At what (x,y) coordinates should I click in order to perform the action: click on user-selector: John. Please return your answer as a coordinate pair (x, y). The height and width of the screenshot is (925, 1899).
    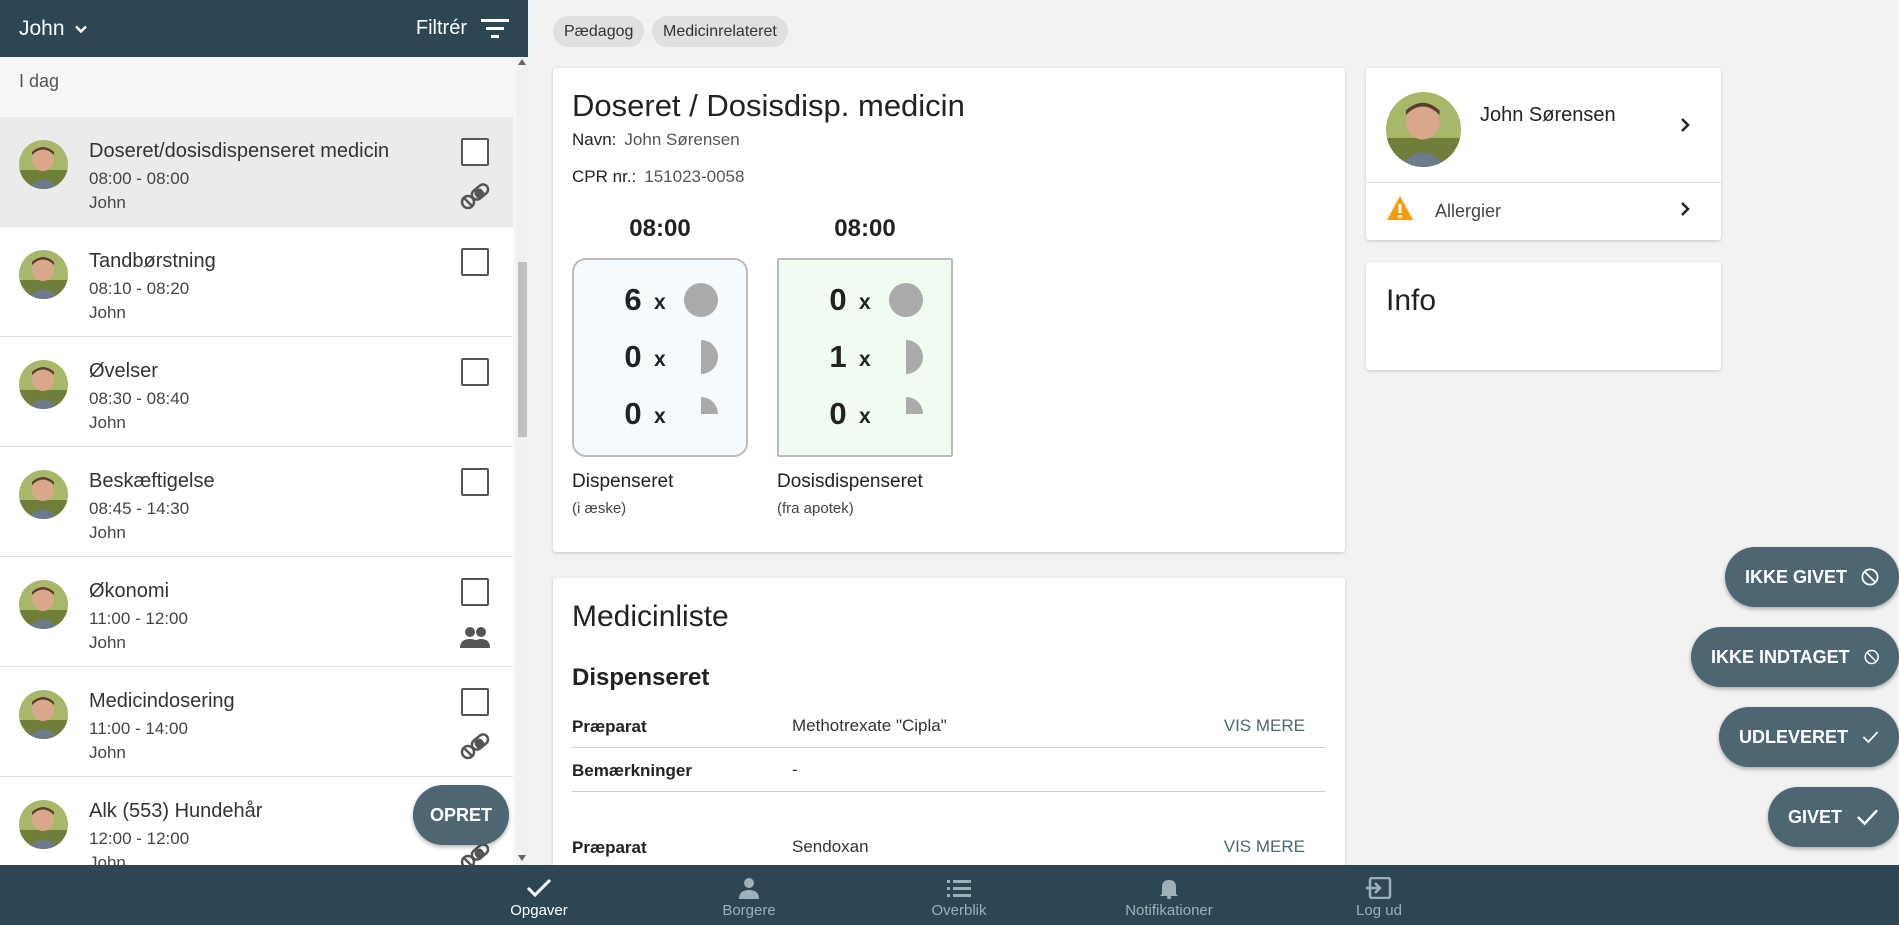
    Looking at the image, I should click on (55, 29).